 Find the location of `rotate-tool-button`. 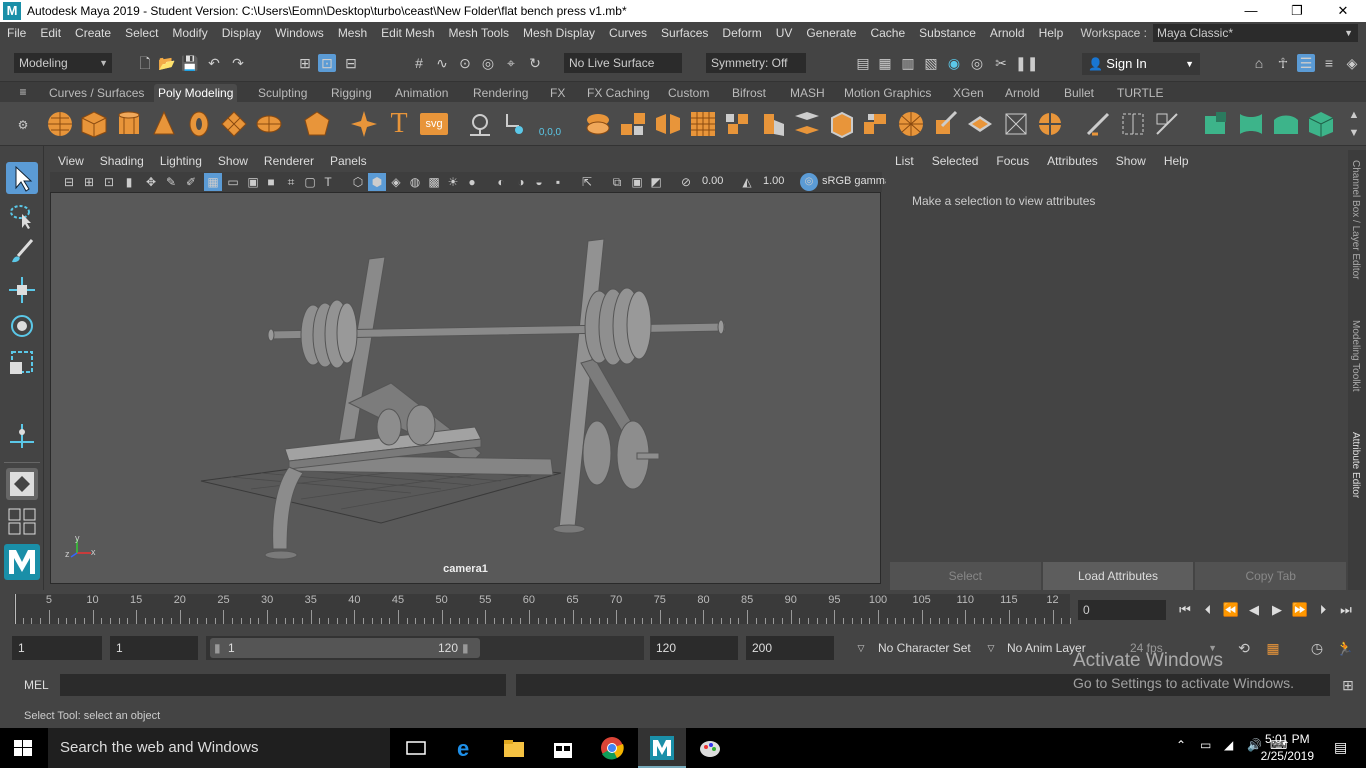

rotate-tool-button is located at coordinates (22, 326).